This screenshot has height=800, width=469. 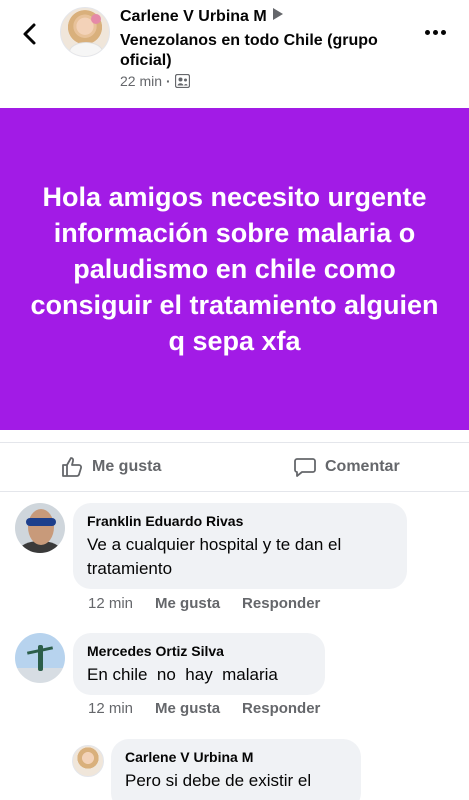 What do you see at coordinates (193, 16) in the screenshot?
I see `author-name: Carlene V Urbina M` at bounding box center [193, 16].